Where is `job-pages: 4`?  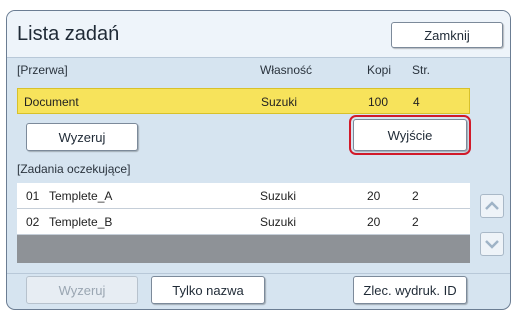
job-pages: 4 is located at coordinates (416, 102).